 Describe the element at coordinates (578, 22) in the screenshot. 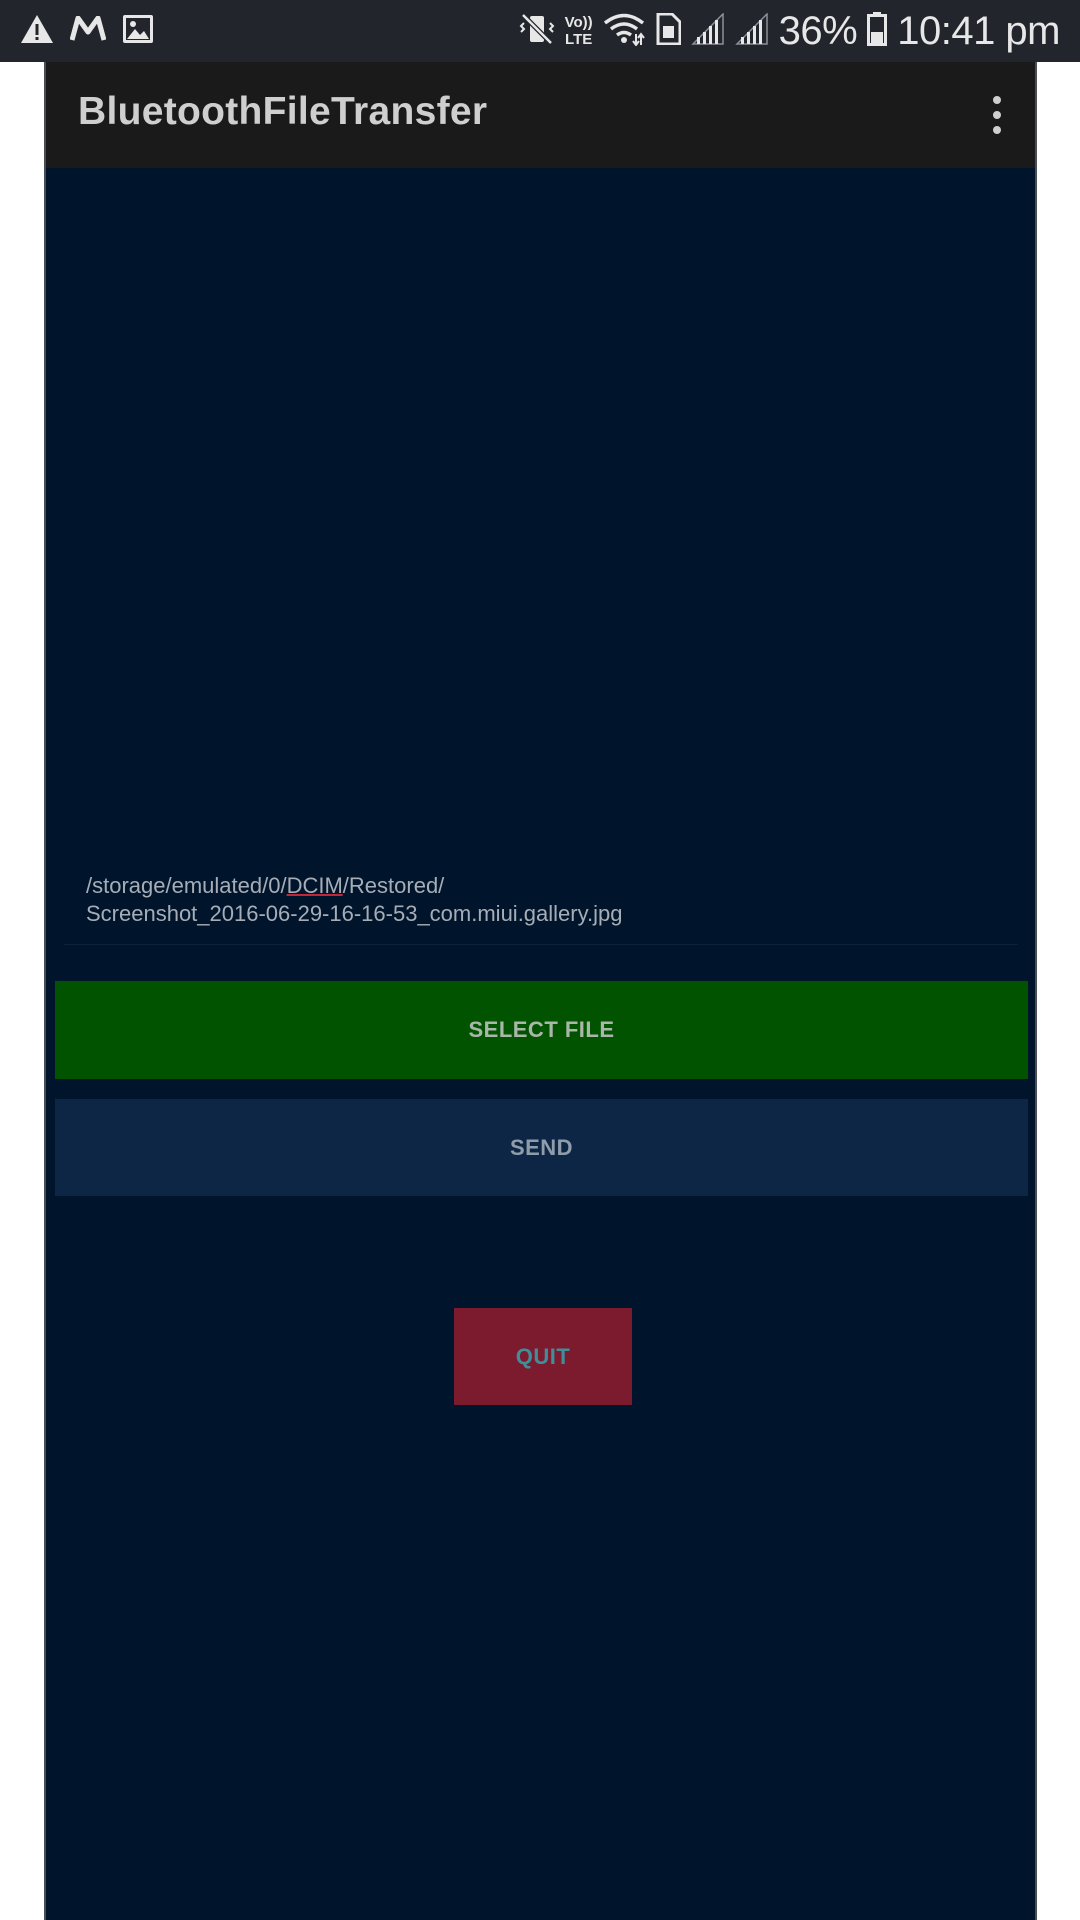

I see `volte-top-label: Vo))` at that location.